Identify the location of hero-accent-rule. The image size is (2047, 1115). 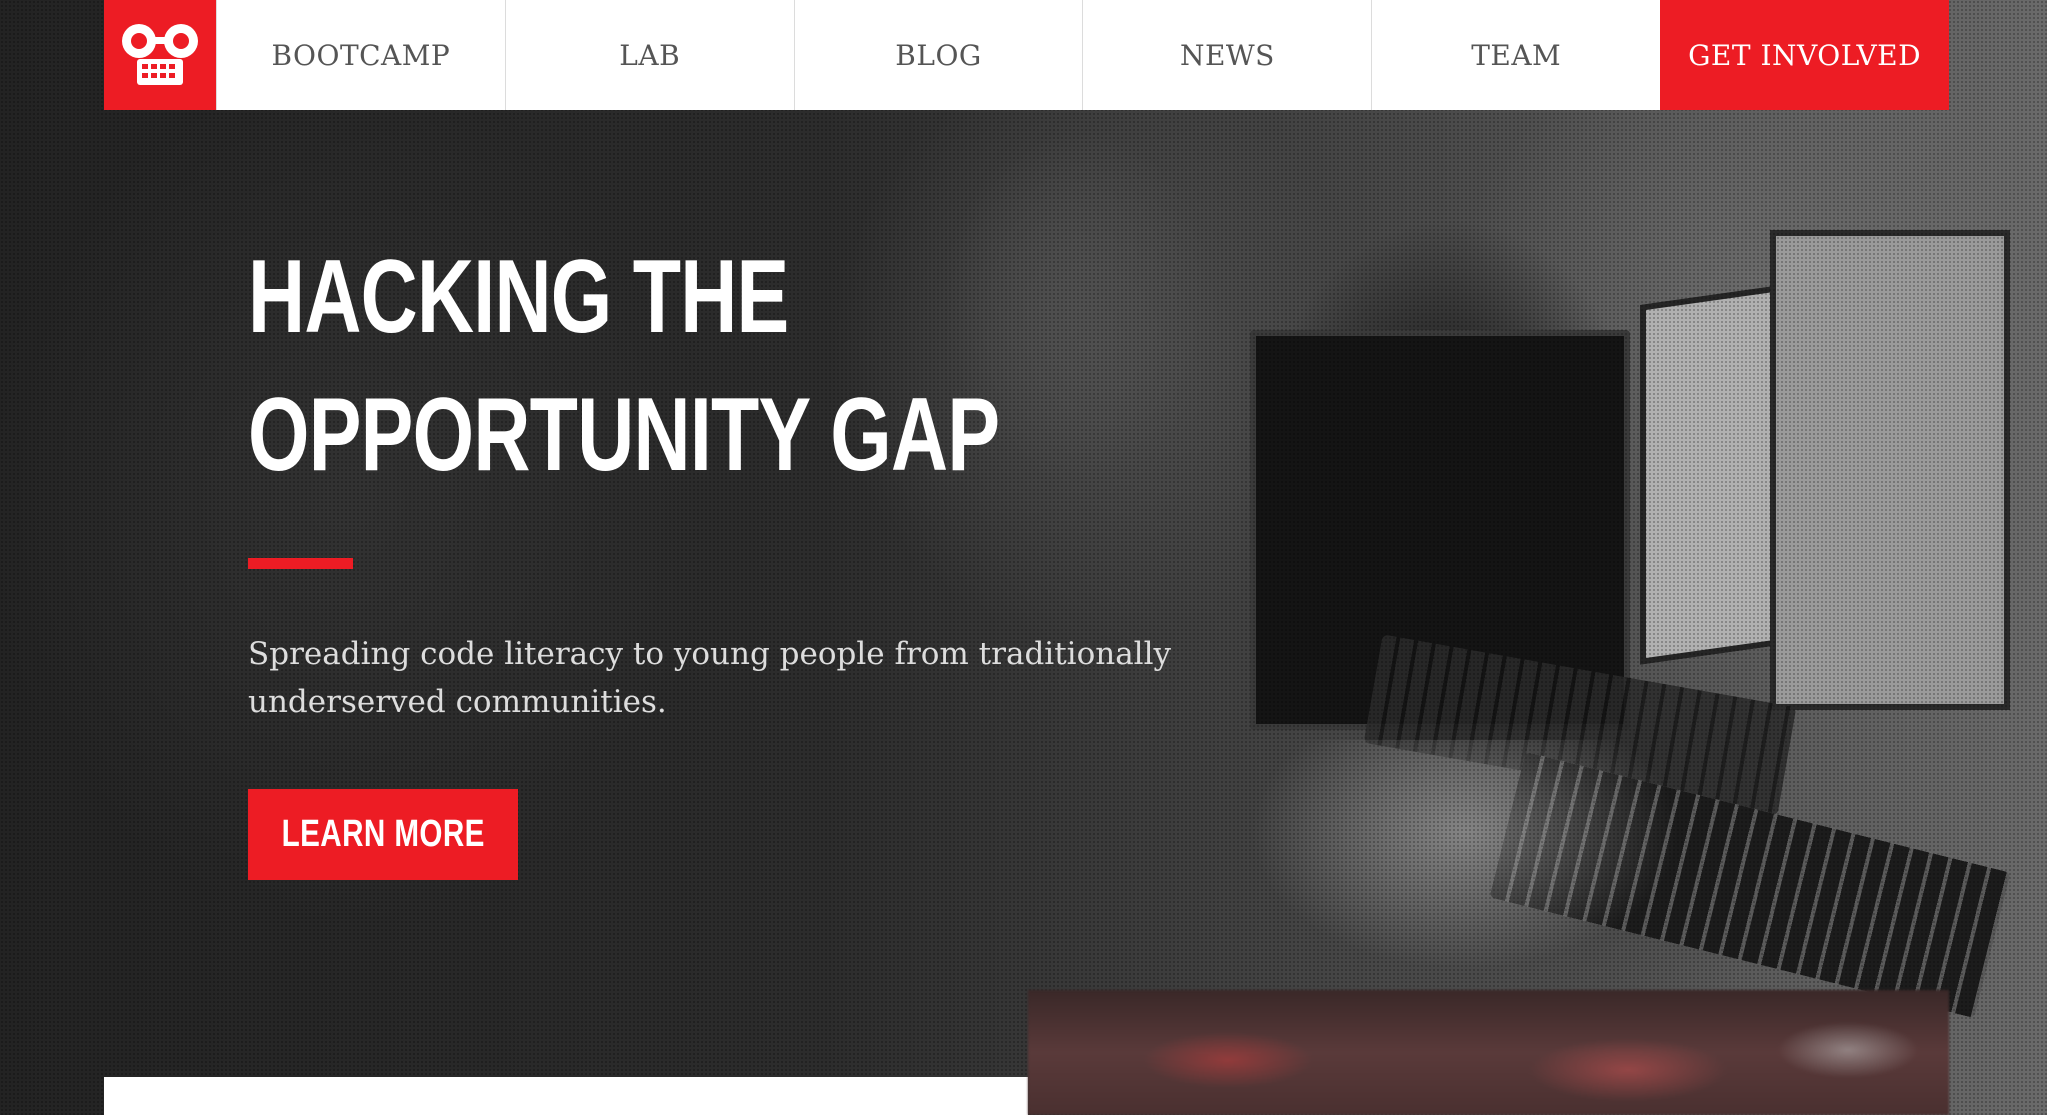
(300, 563).